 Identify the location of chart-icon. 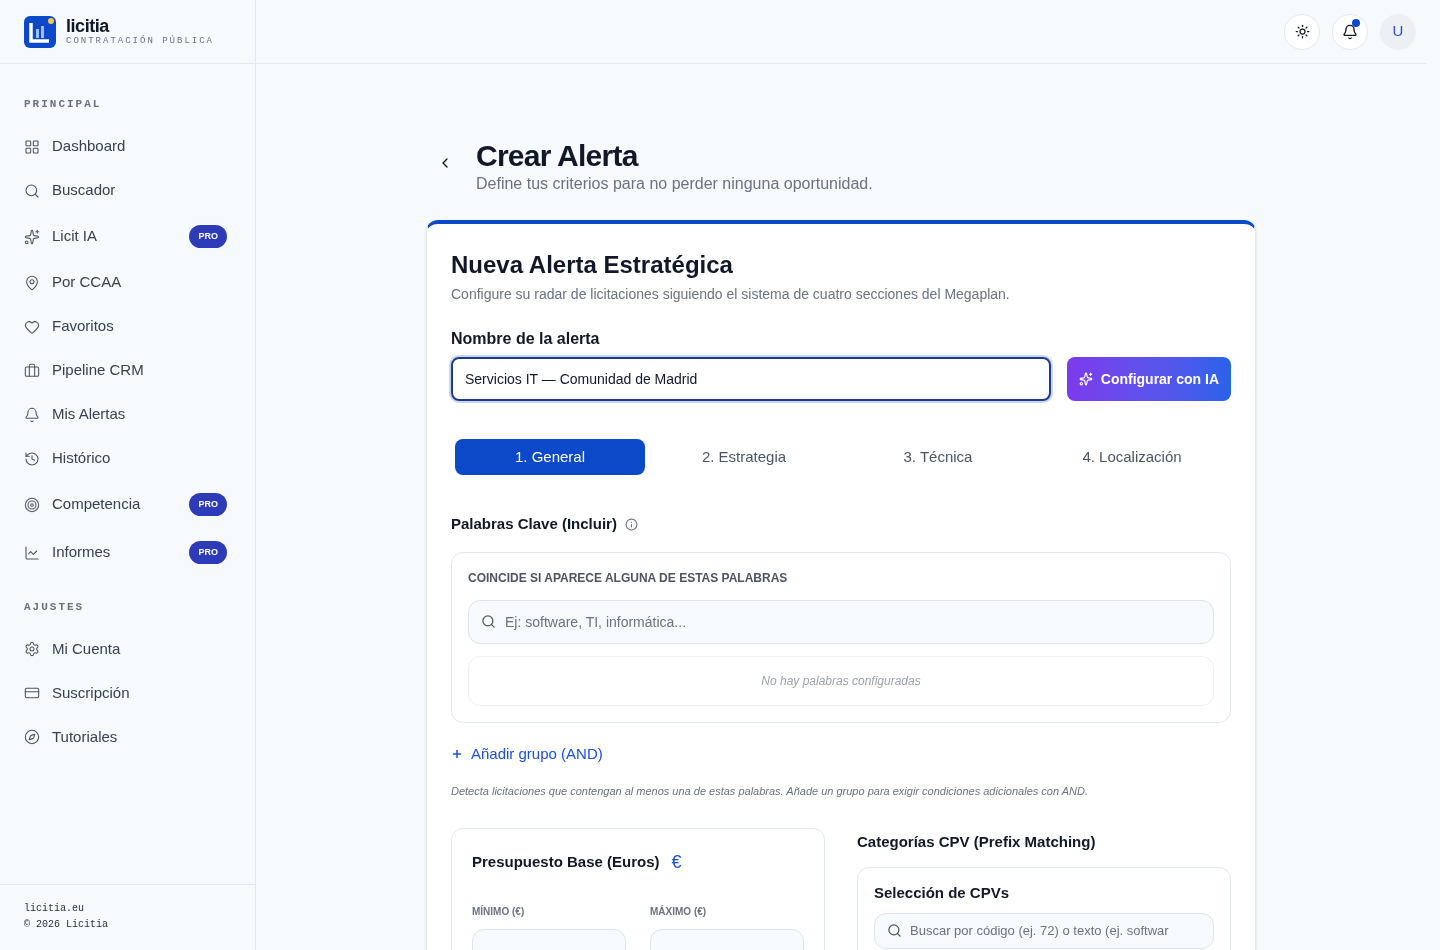
(32, 552).